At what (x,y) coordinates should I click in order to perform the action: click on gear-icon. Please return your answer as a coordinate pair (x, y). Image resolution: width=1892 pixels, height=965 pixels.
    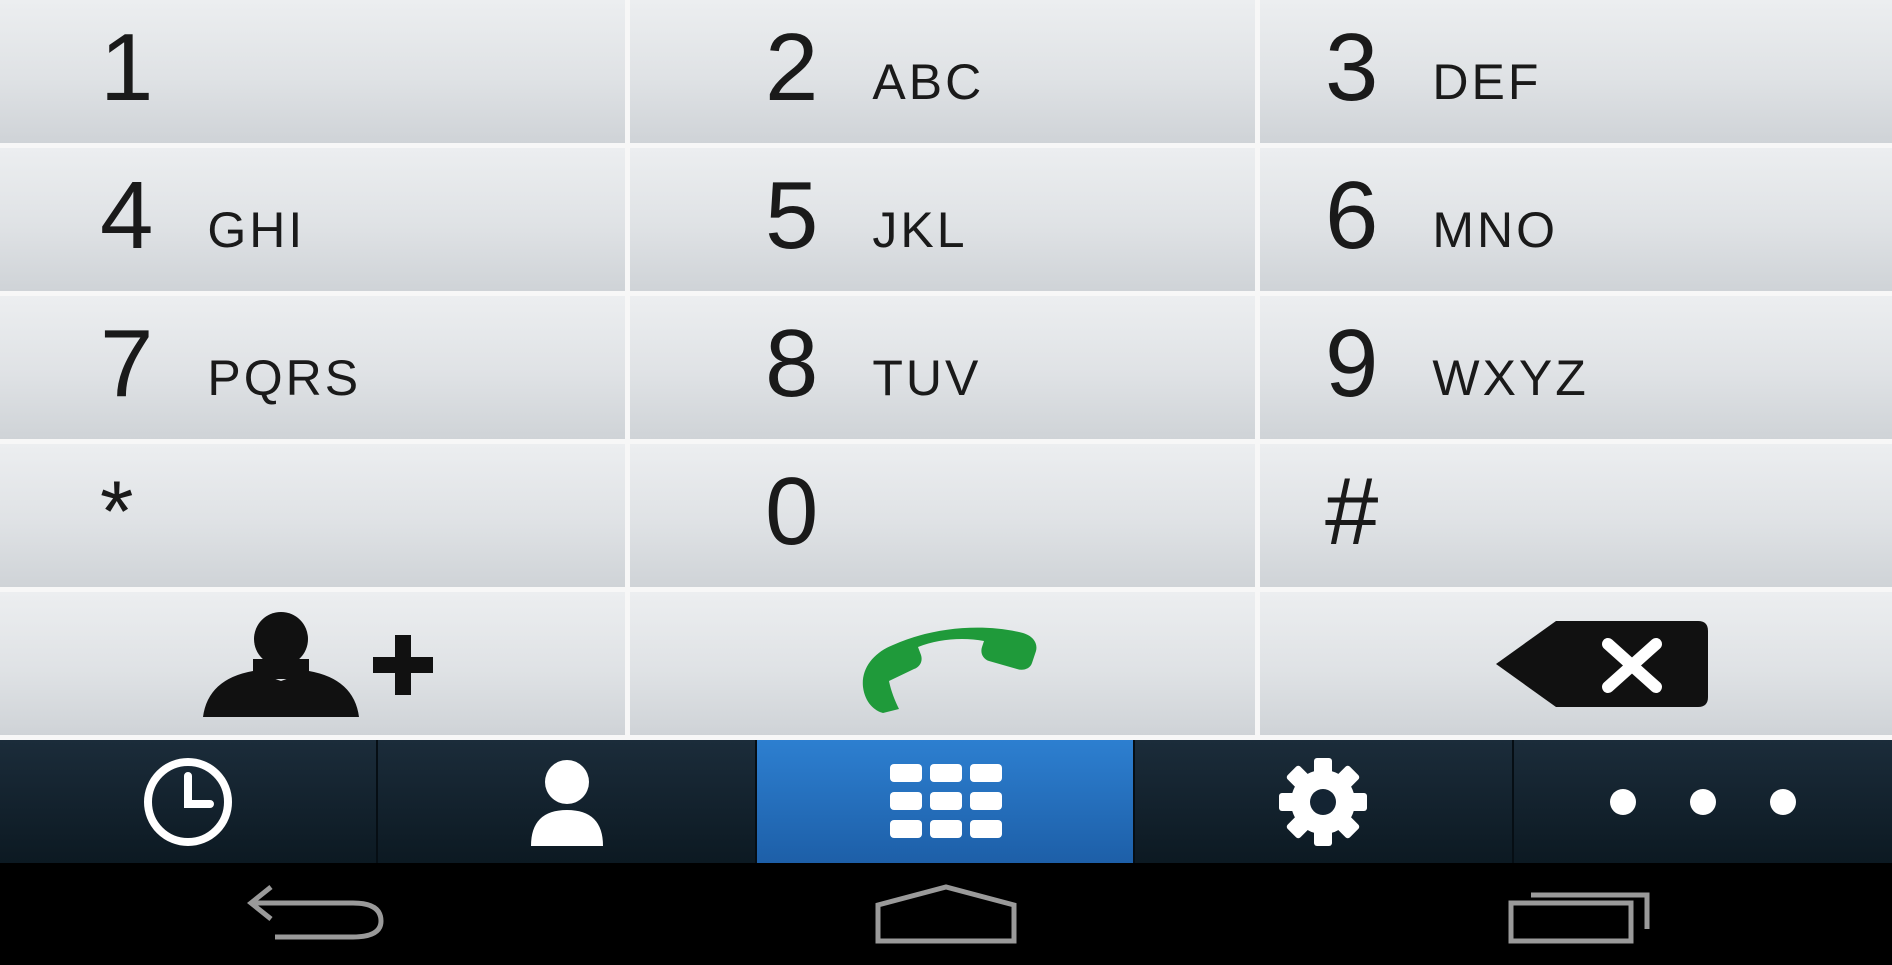
    Looking at the image, I should click on (1323, 801).